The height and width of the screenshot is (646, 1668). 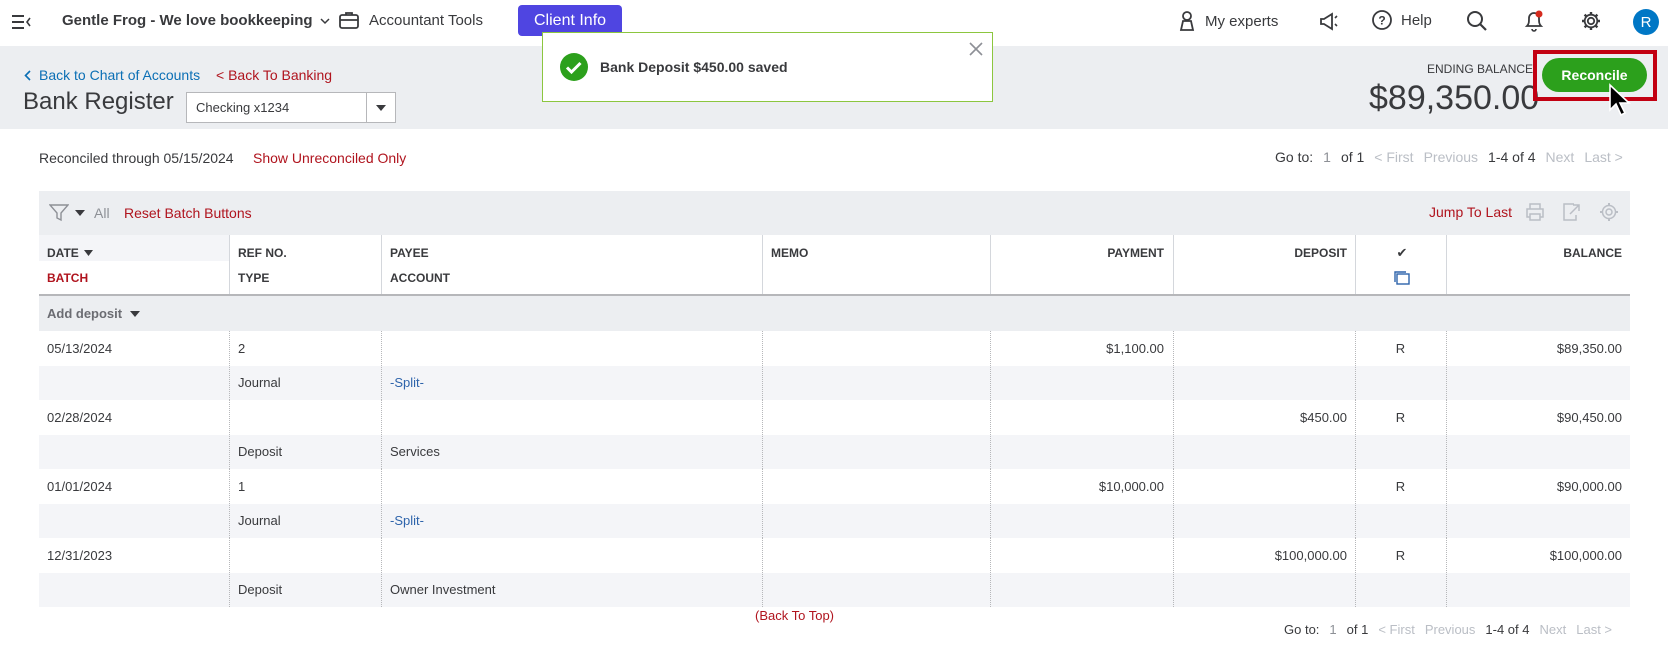 I want to click on add-deposit-dropdown: Add deposit, so click(x=834, y=313).